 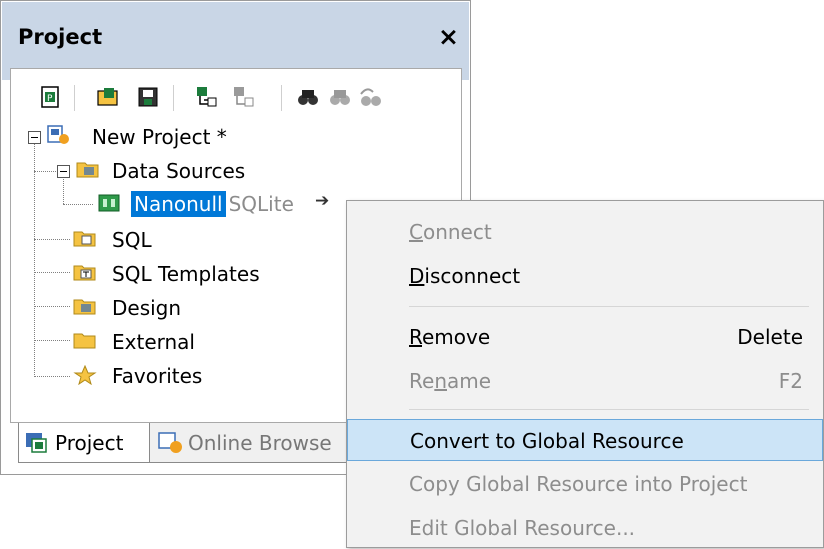 I want to click on add-item-icon, so click(x=244, y=97).